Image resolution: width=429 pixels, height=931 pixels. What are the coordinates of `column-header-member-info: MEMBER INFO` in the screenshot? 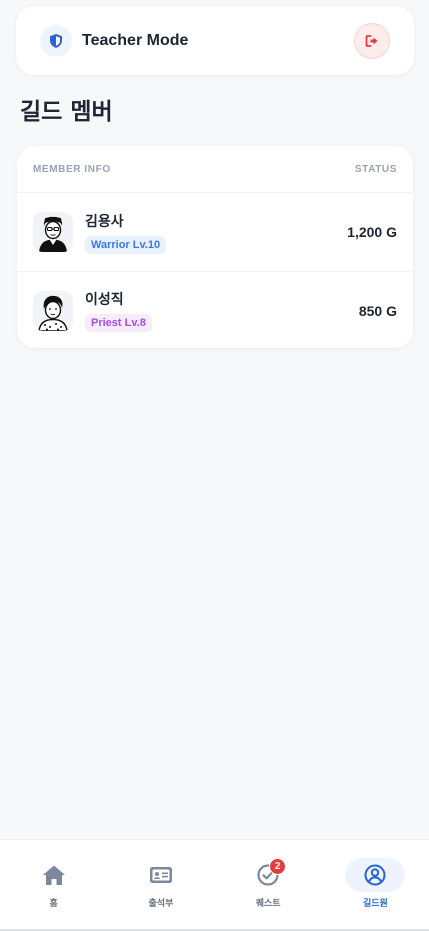 It's located at (72, 169).